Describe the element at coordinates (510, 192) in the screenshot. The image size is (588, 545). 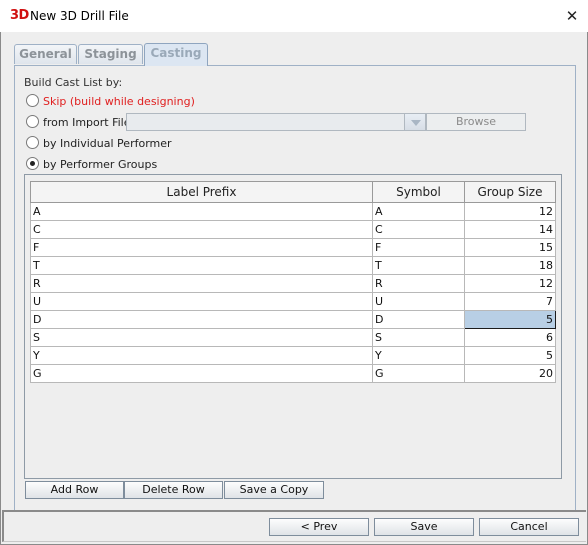
I see `column-header-group-size: Group Size` at that location.